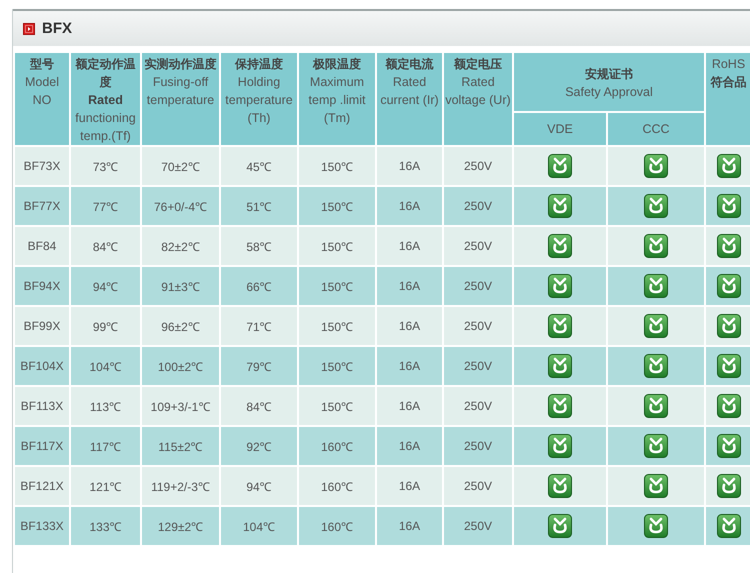  I want to click on header-label-en: Fusing-off temperature, so click(181, 91).